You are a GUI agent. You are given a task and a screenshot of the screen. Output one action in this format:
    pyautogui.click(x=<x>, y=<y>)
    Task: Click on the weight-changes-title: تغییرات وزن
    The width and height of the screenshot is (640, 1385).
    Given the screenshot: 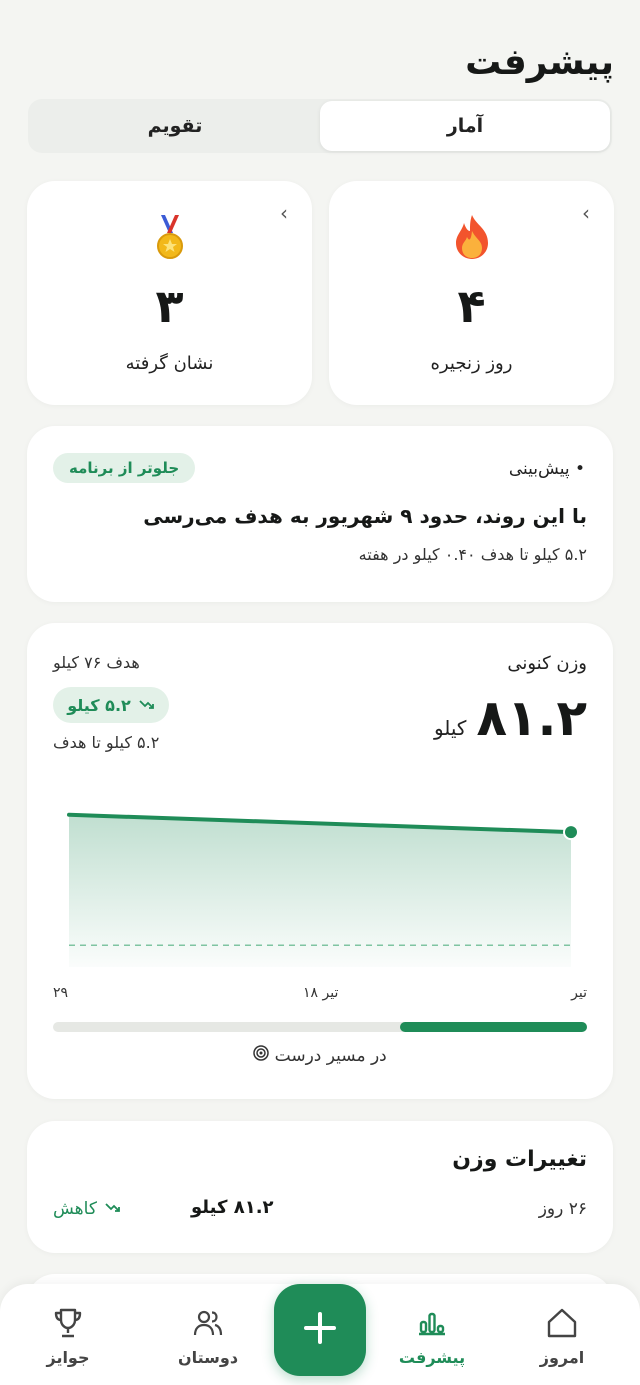 What is the action you would take?
    pyautogui.click(x=519, y=1159)
    